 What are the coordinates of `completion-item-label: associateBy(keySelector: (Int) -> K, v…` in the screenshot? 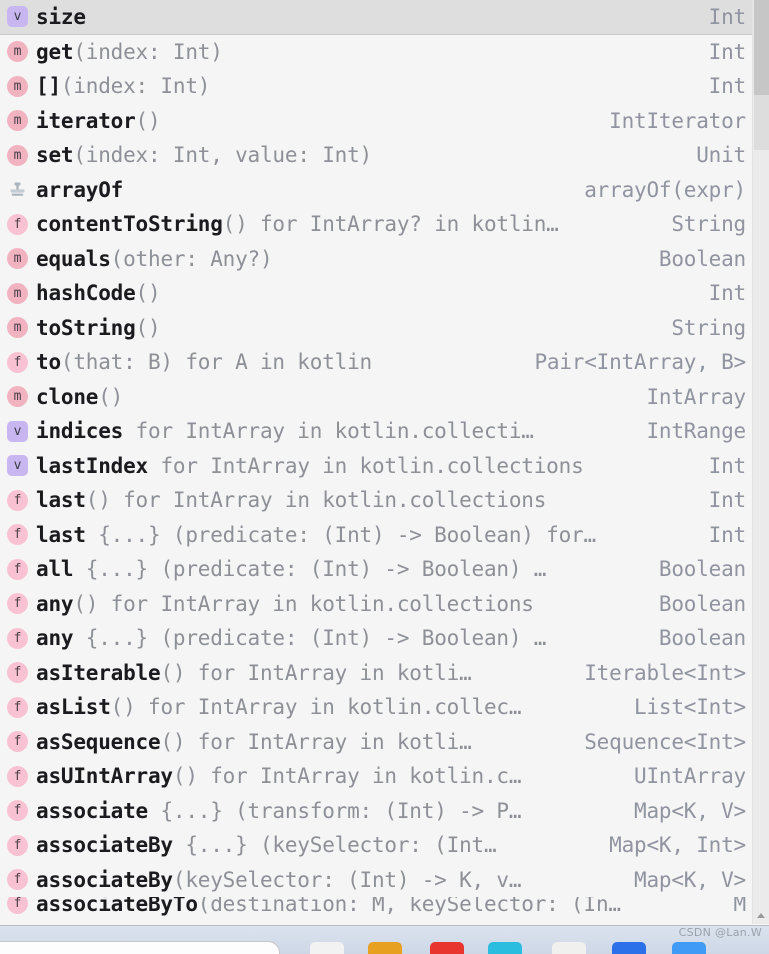 It's located at (328, 880).